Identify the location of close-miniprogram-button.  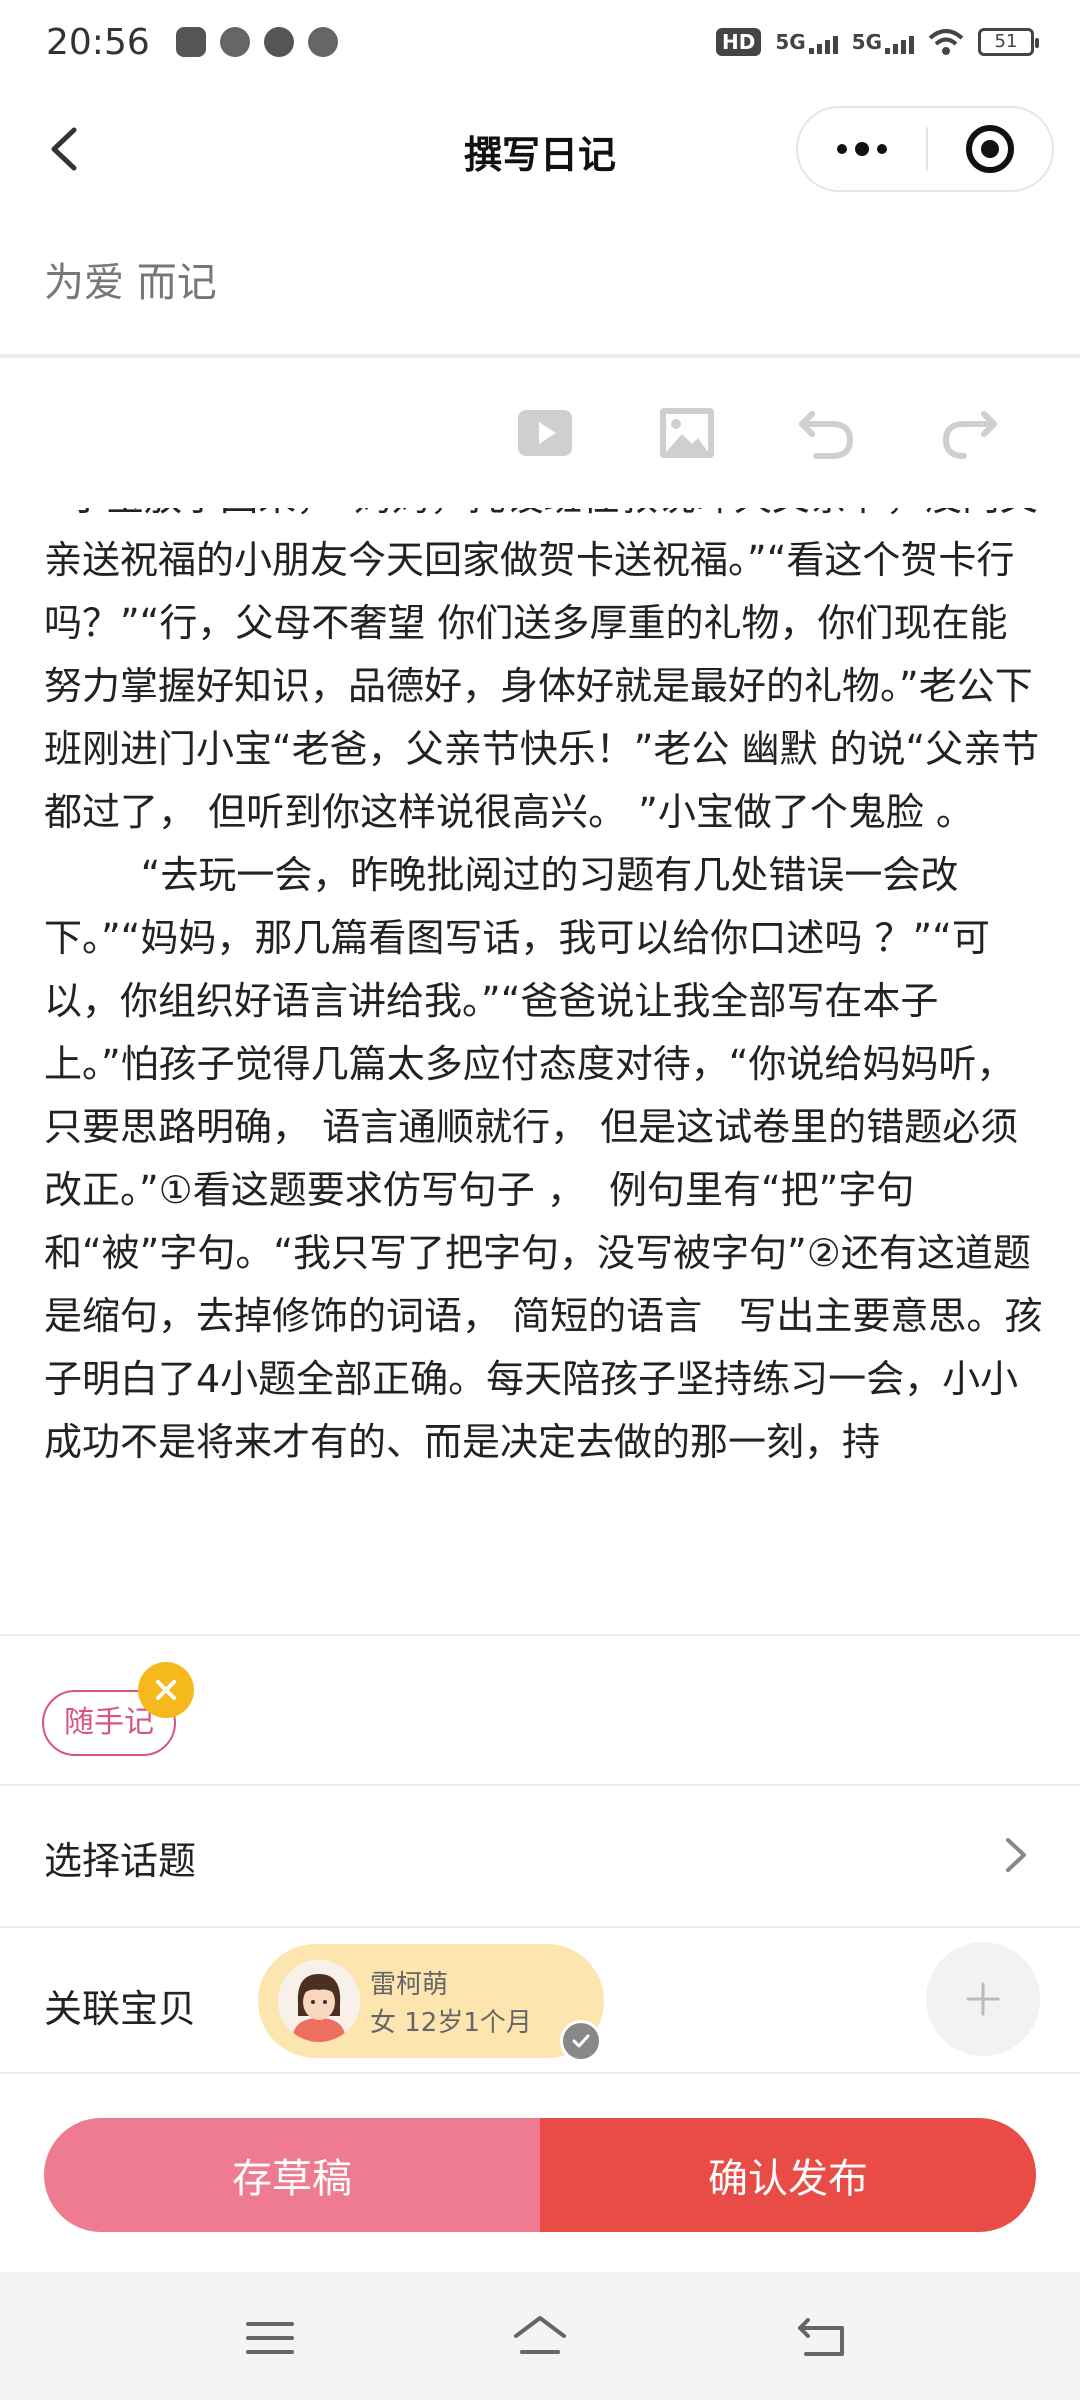
(990, 149).